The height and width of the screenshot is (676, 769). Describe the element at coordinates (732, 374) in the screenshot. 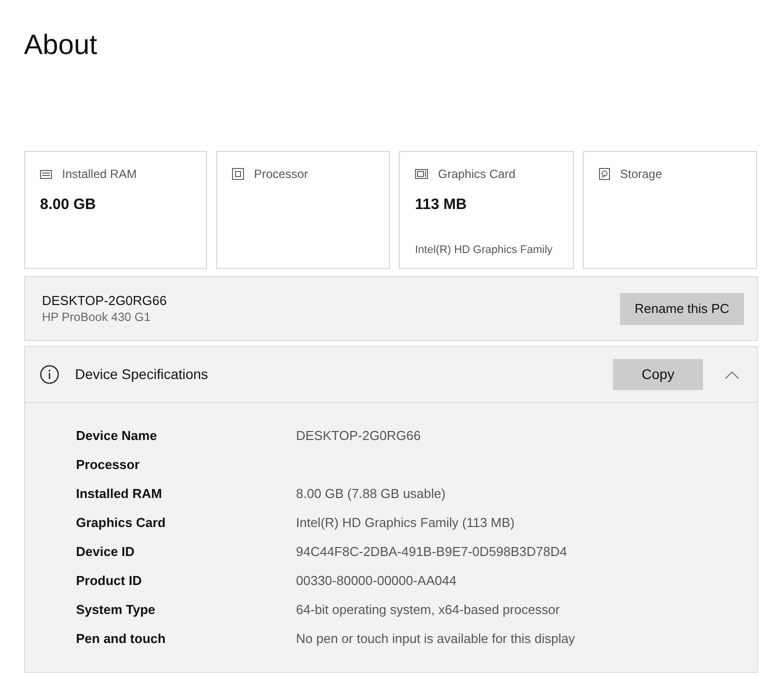

I see `chevron-up-icon` at that location.